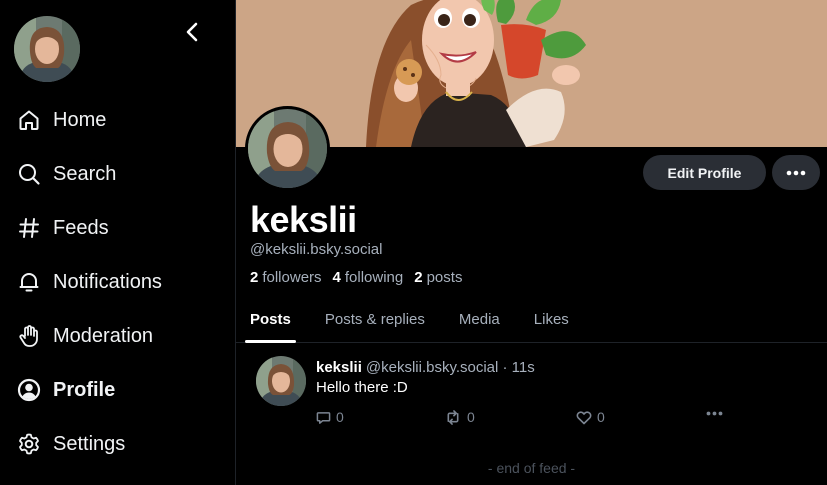 Image resolution: width=827 pixels, height=485 pixels. What do you see at coordinates (292, 277) in the screenshot?
I see `followers-label: followers` at bounding box center [292, 277].